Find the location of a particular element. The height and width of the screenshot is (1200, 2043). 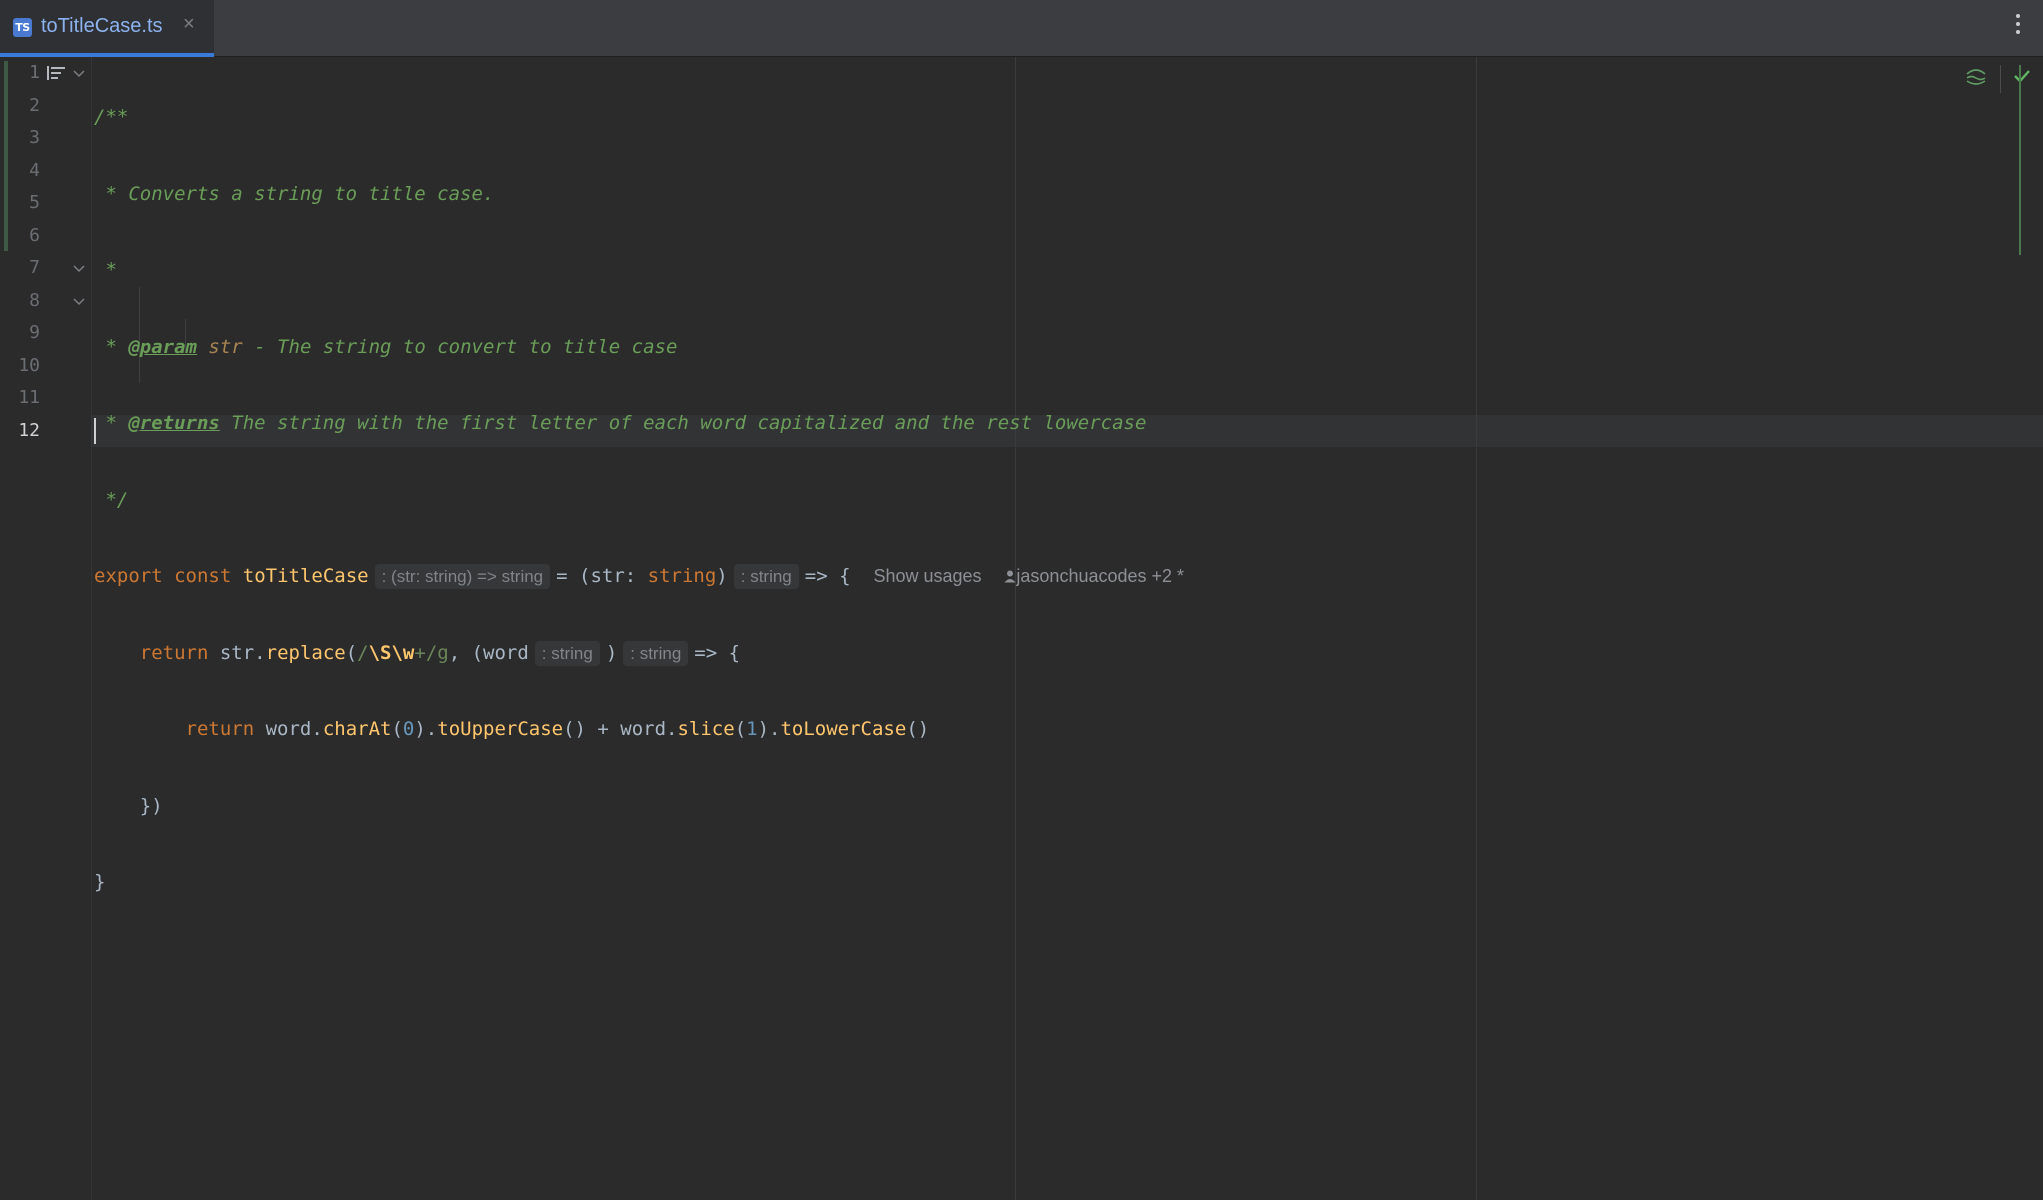

keyword: export is located at coordinates (128, 576).